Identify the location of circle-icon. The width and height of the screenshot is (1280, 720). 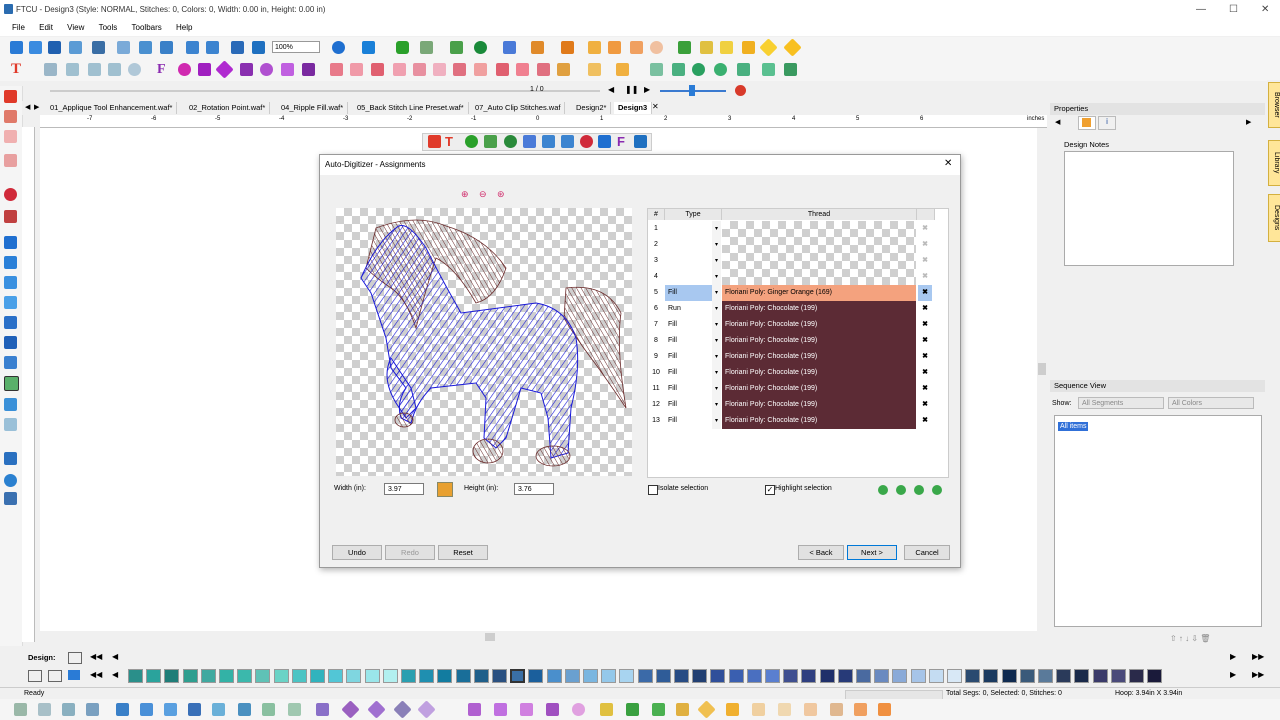
(10, 424).